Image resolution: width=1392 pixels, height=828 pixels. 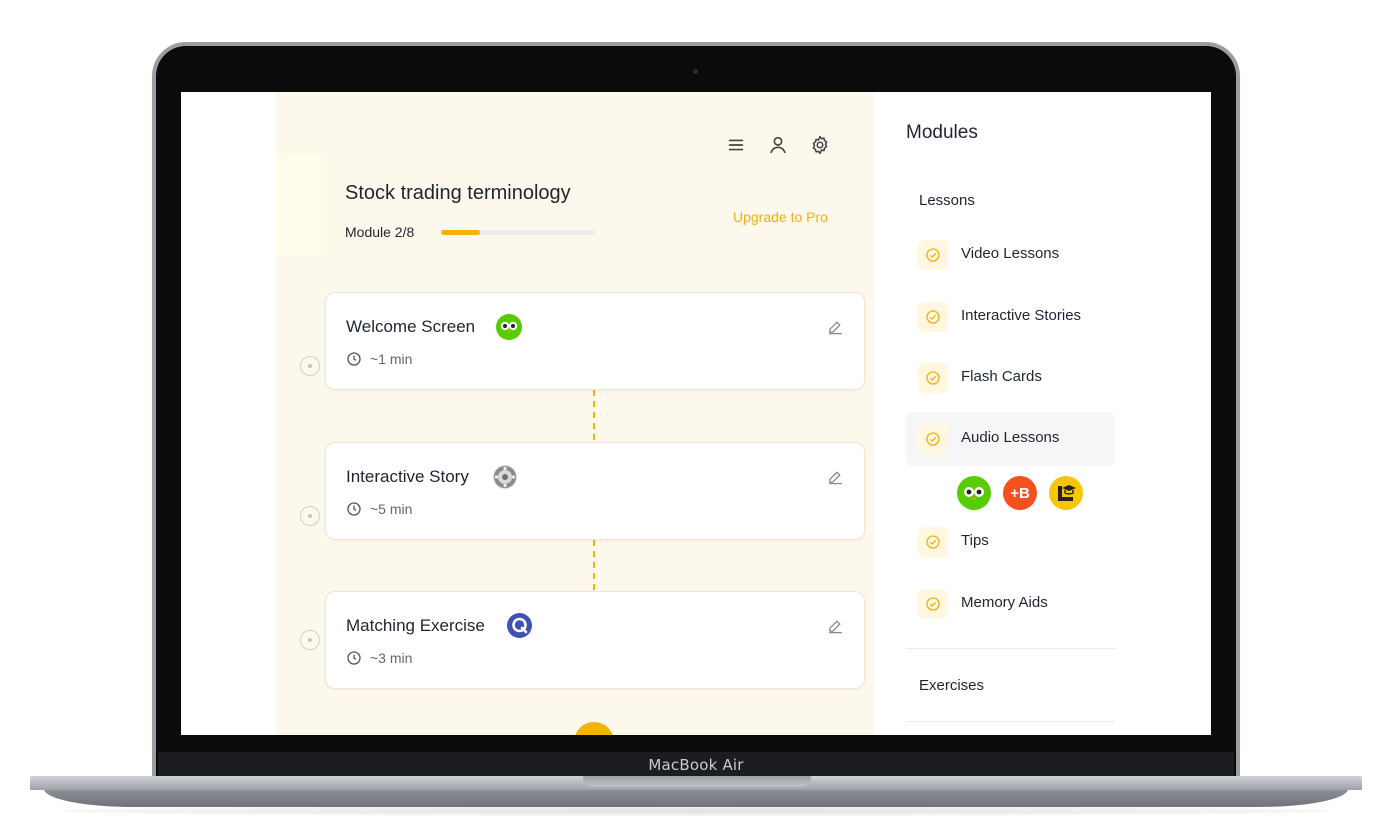 What do you see at coordinates (595, 341) in the screenshot?
I see `lesson-card-welcome: Welcome Screen ~1 min` at bounding box center [595, 341].